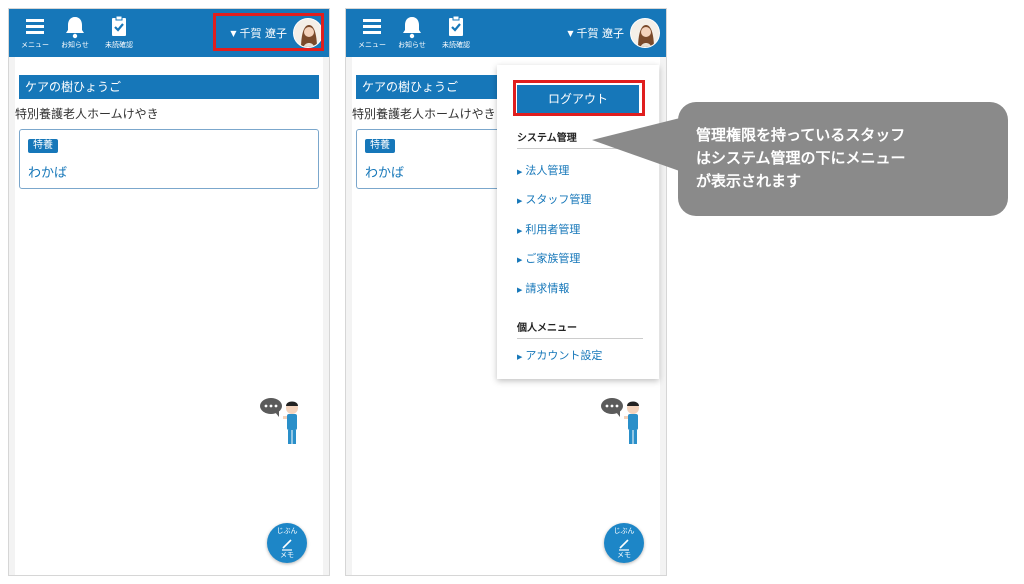  Describe the element at coordinates (580, 329) in the screenshot. I see `section-title-personal: 個人メニュー` at that location.